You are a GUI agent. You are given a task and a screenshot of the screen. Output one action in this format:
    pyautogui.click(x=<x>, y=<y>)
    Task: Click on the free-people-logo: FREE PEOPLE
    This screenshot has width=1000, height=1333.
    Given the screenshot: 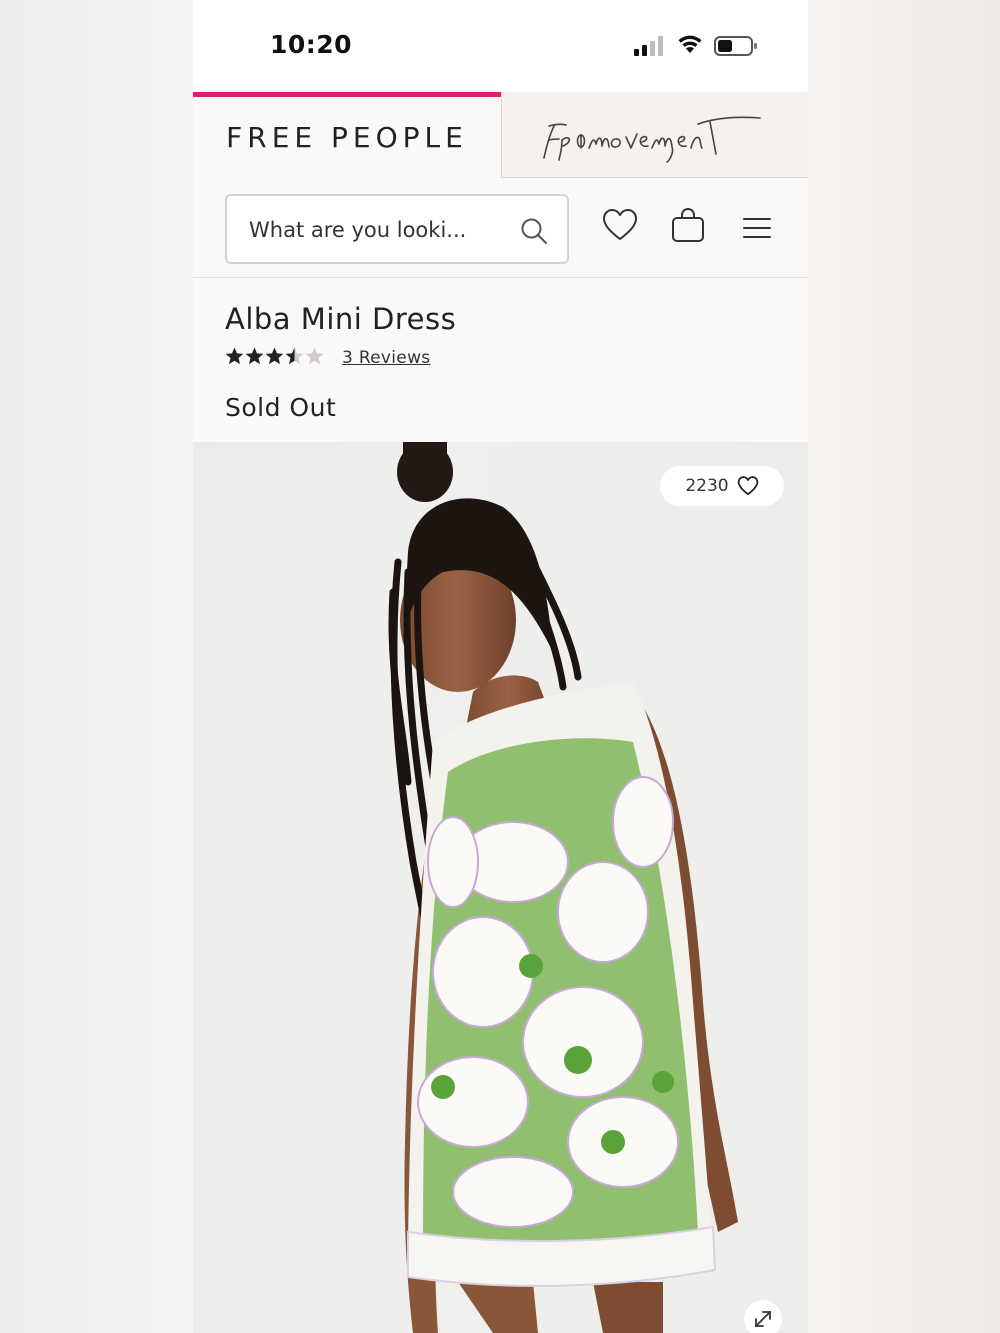 What is the action you would take?
    pyautogui.click(x=347, y=137)
    